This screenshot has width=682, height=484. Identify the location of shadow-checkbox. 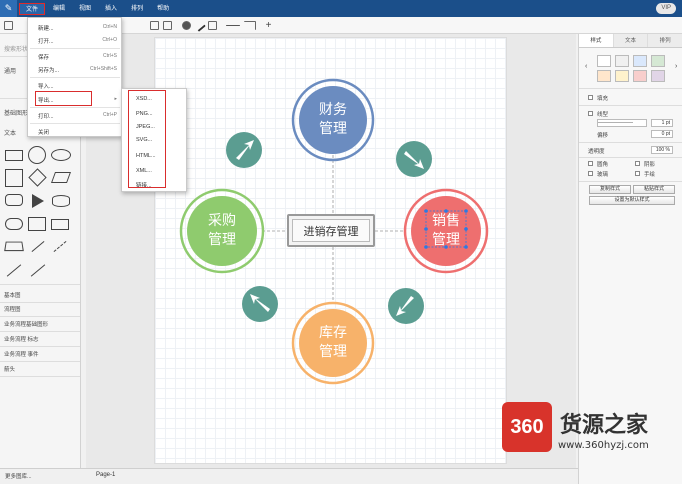
(637, 163).